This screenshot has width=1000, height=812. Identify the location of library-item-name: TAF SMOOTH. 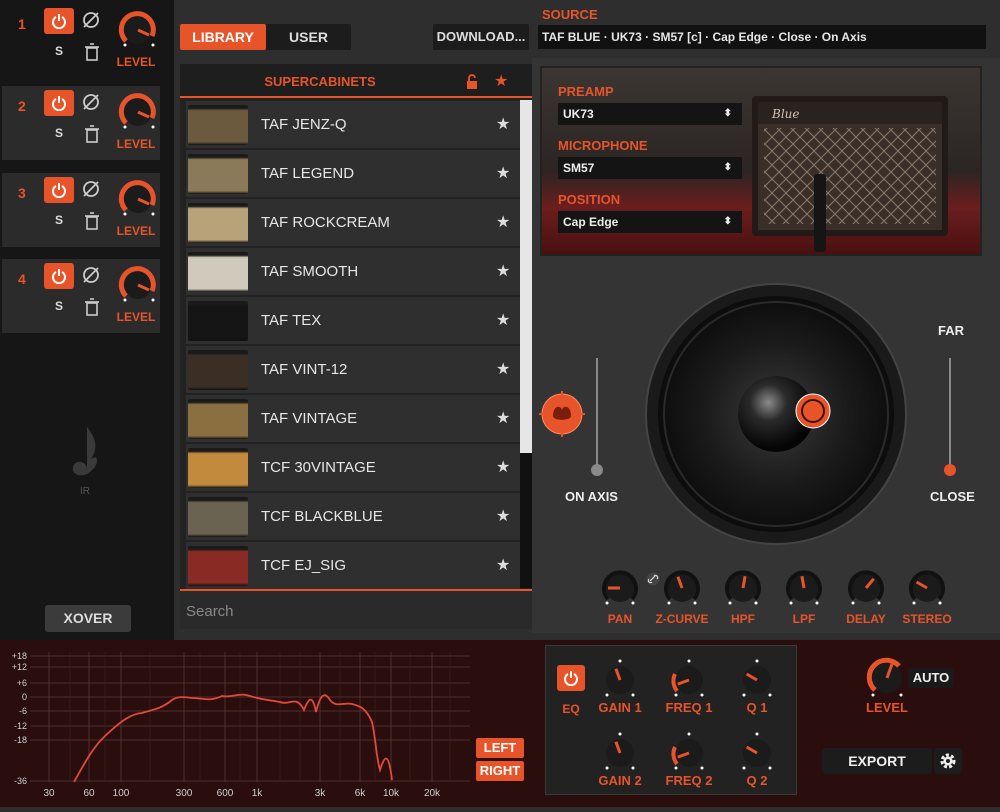
(310, 271).